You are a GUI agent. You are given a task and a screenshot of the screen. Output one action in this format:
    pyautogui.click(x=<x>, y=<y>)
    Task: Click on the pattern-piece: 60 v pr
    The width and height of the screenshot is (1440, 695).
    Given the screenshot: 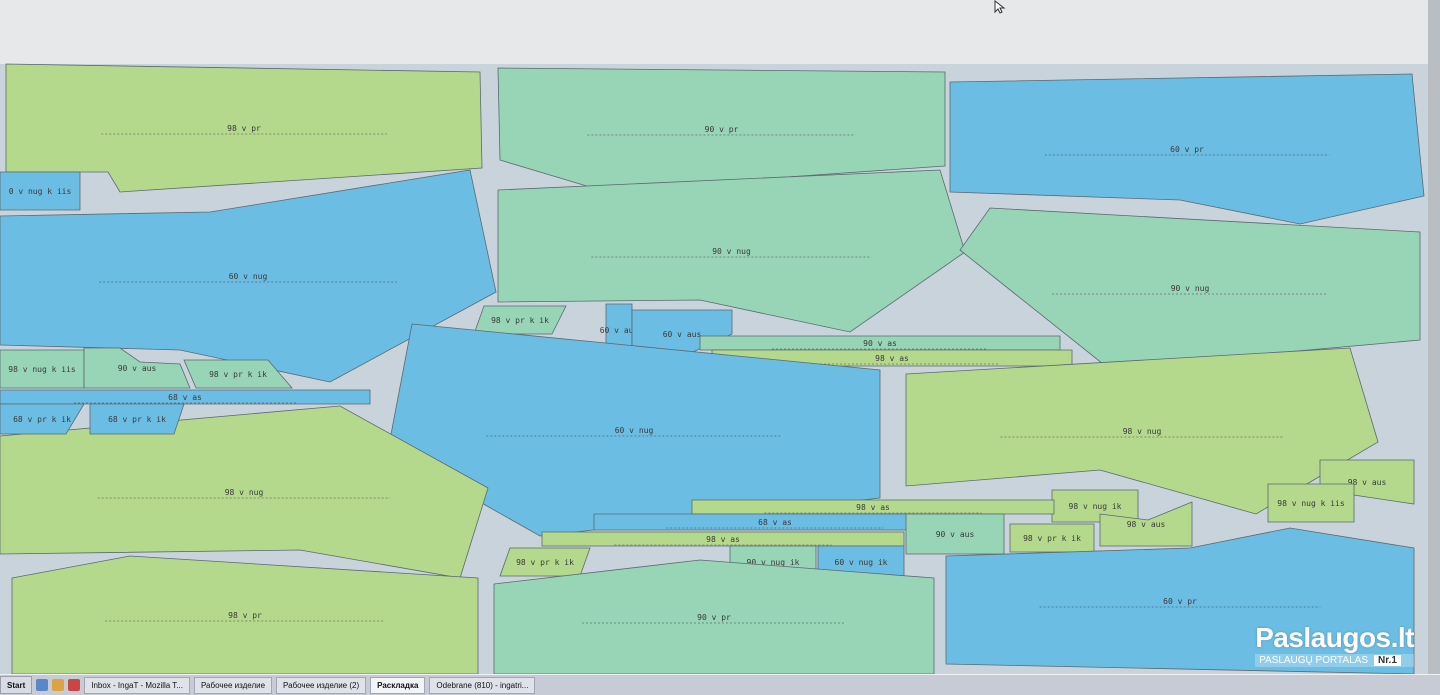 What is the action you would take?
    pyautogui.click(x=1187, y=149)
    